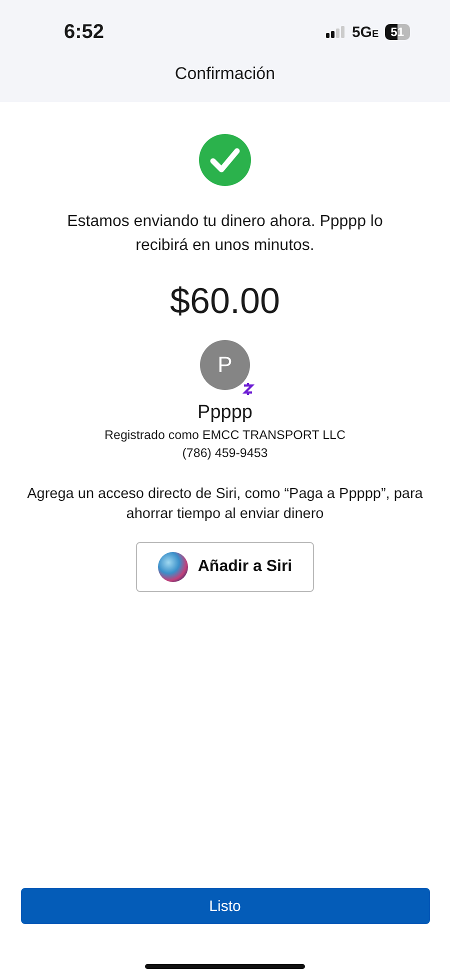  Describe the element at coordinates (336, 32) in the screenshot. I see `signal-icon` at that location.